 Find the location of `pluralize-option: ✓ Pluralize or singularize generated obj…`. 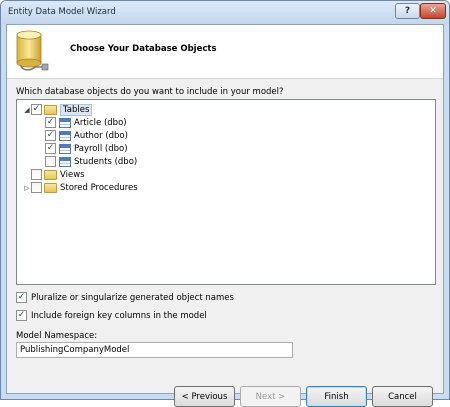

pluralize-option: ✓ Pluralize or singularize generated obj… is located at coordinates (125, 297).